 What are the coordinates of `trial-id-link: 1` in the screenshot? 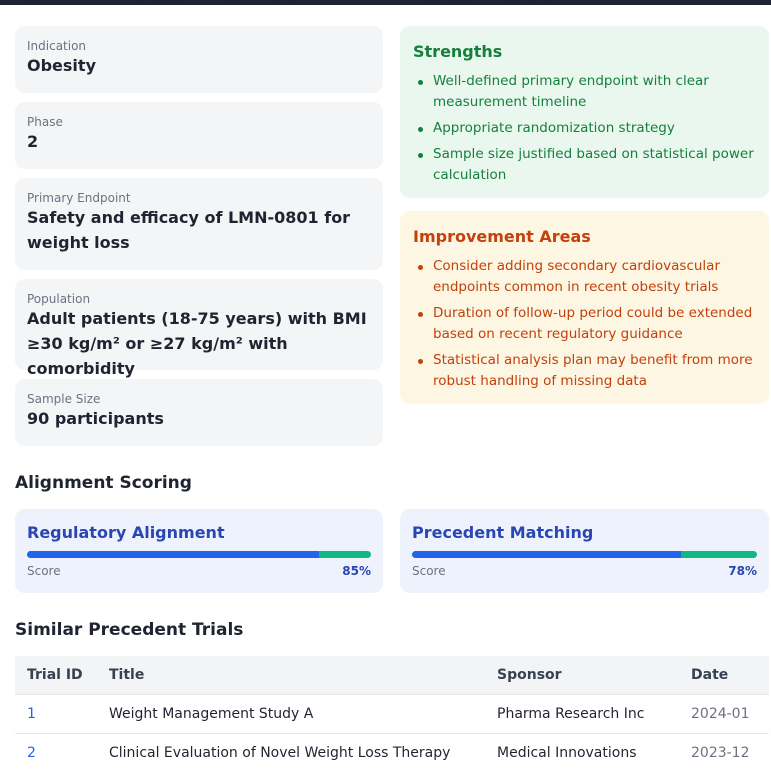 It's located at (56, 714).